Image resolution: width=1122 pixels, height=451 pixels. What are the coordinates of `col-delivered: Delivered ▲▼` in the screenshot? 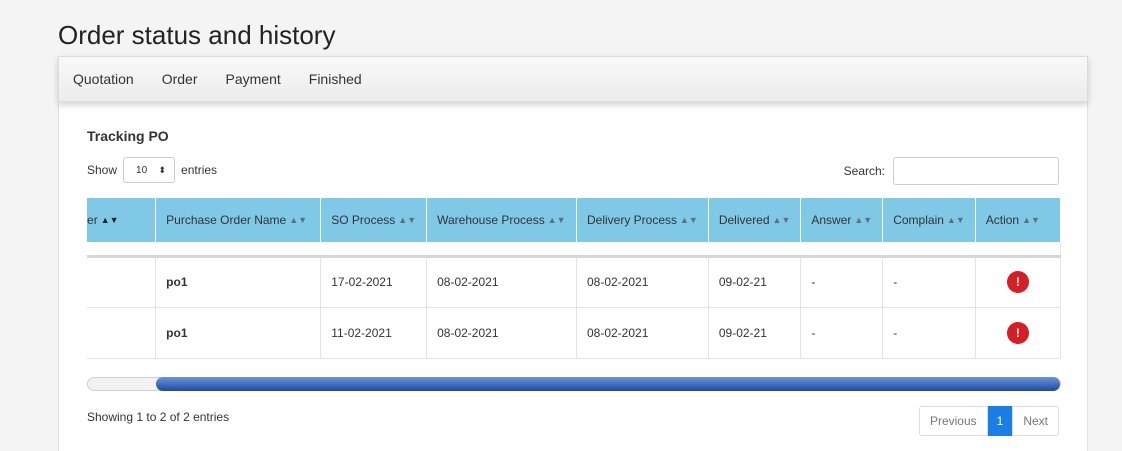 It's located at (755, 220).